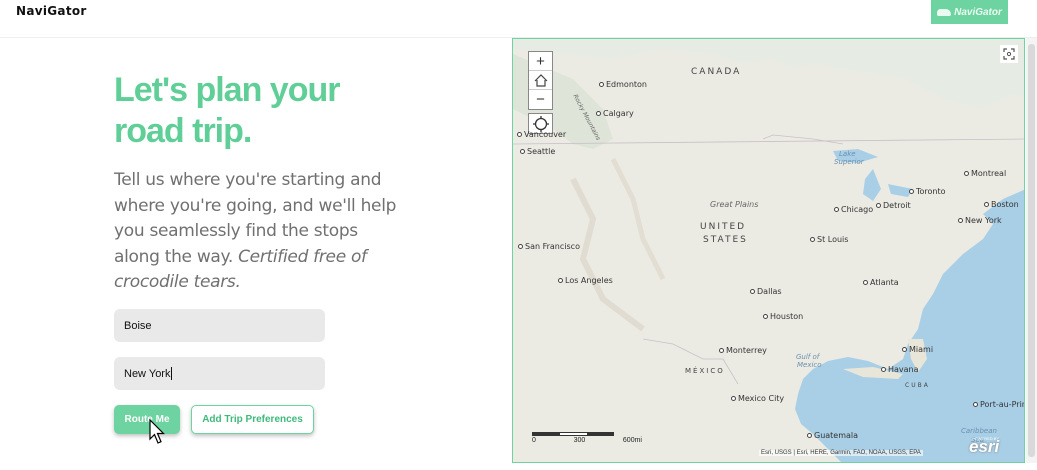  Describe the element at coordinates (980, 220) in the screenshot. I see `city-label: New York` at that location.